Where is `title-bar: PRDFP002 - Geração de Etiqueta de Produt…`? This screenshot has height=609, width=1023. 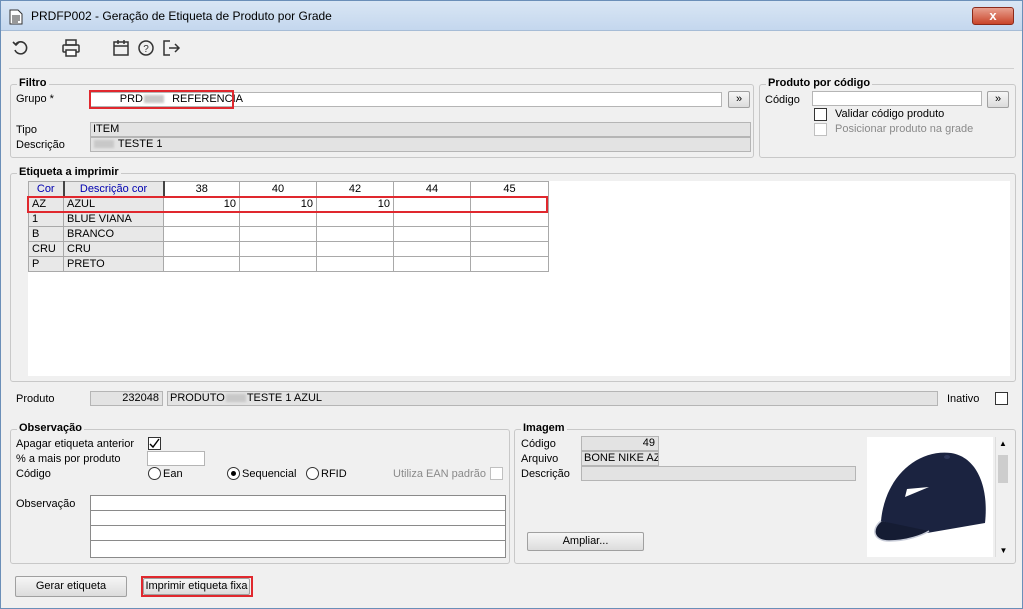
title-bar: PRDFP002 - Geração de Etiqueta de Produt… is located at coordinates (511, 16).